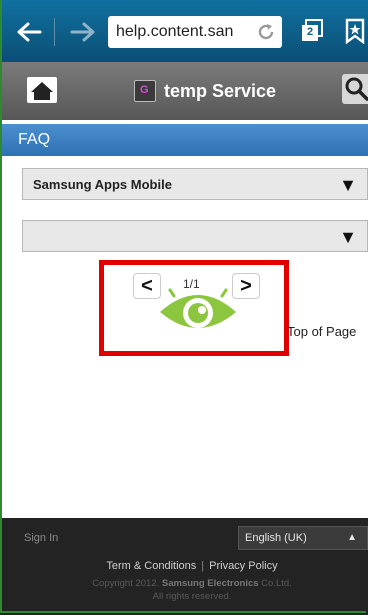  Describe the element at coordinates (266, 32) in the screenshot. I see `refresh-icon` at that location.